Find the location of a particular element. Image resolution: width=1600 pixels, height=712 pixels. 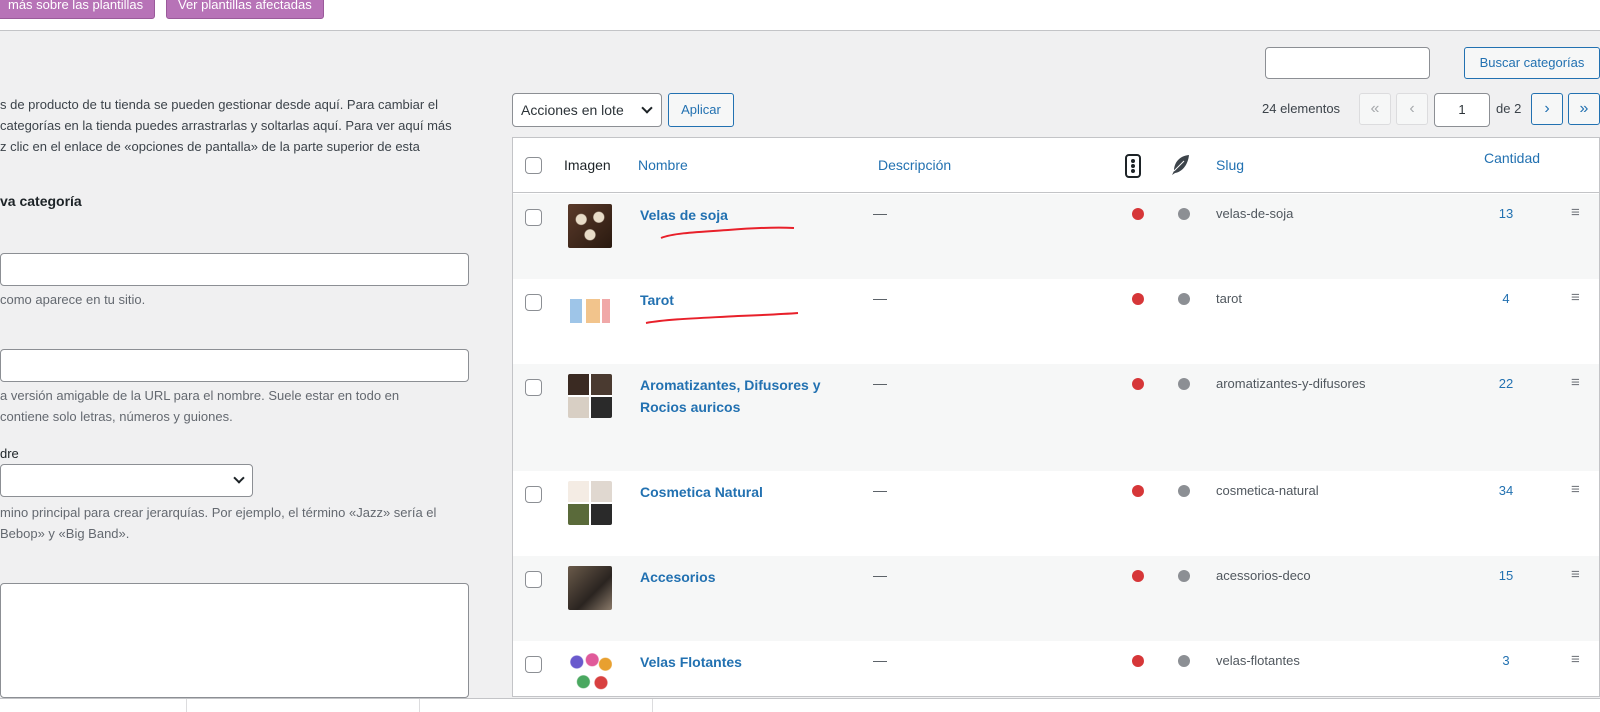

current-page-input: 1 is located at coordinates (1462, 110).